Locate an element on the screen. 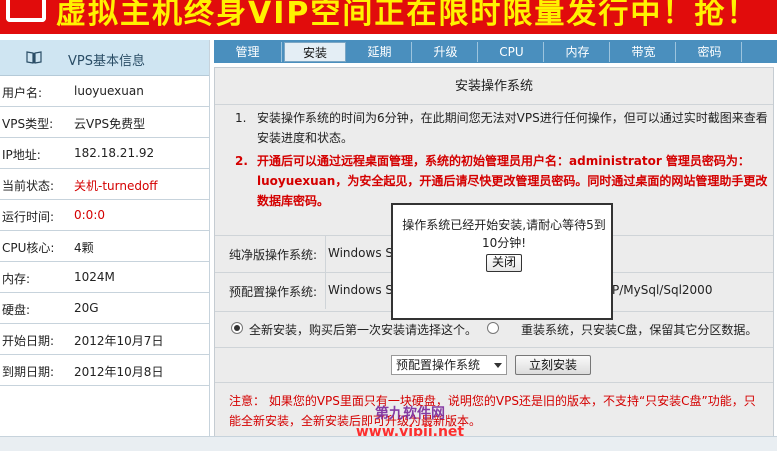 The width and height of the screenshot is (777, 451). info-row-ip: IP地址: 182.18.21.92 is located at coordinates (104, 153).